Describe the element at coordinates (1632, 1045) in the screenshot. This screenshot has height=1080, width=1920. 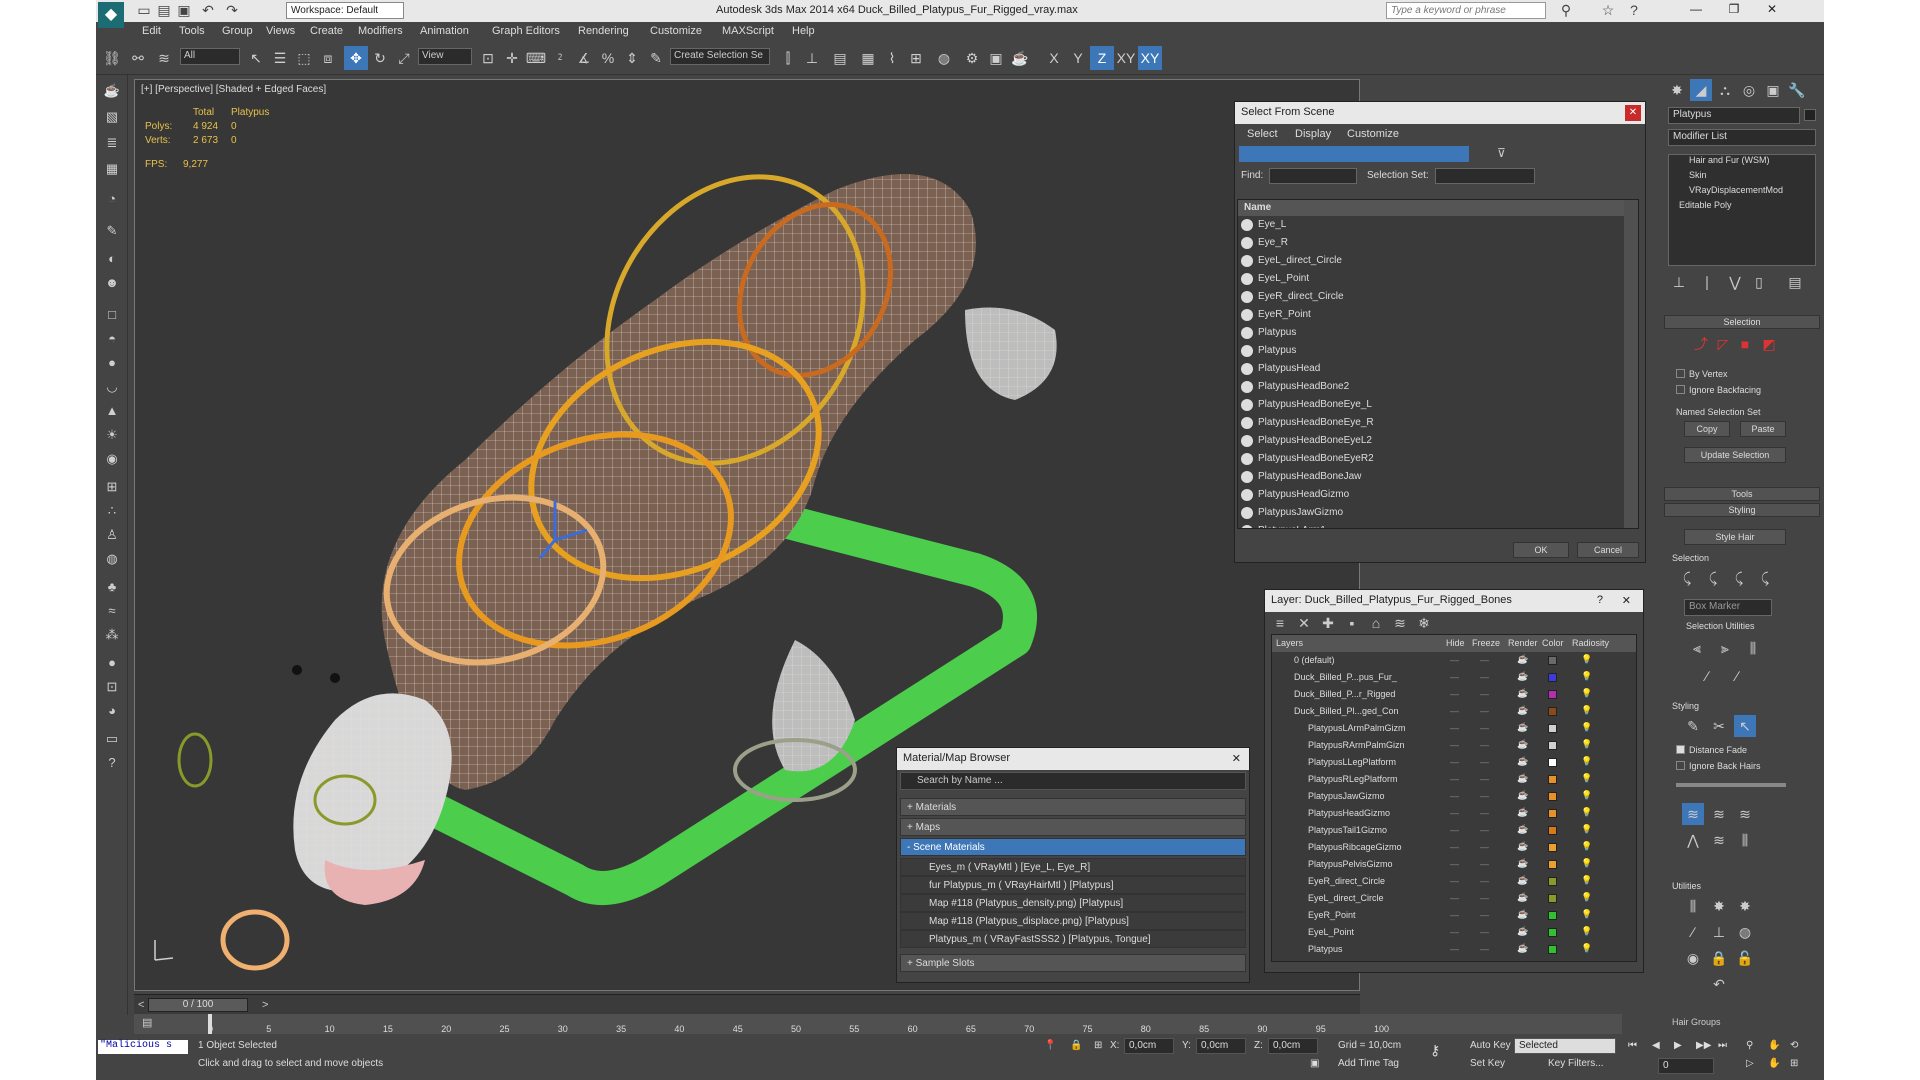
I see `go-to-start-icon: ⏮` at that location.